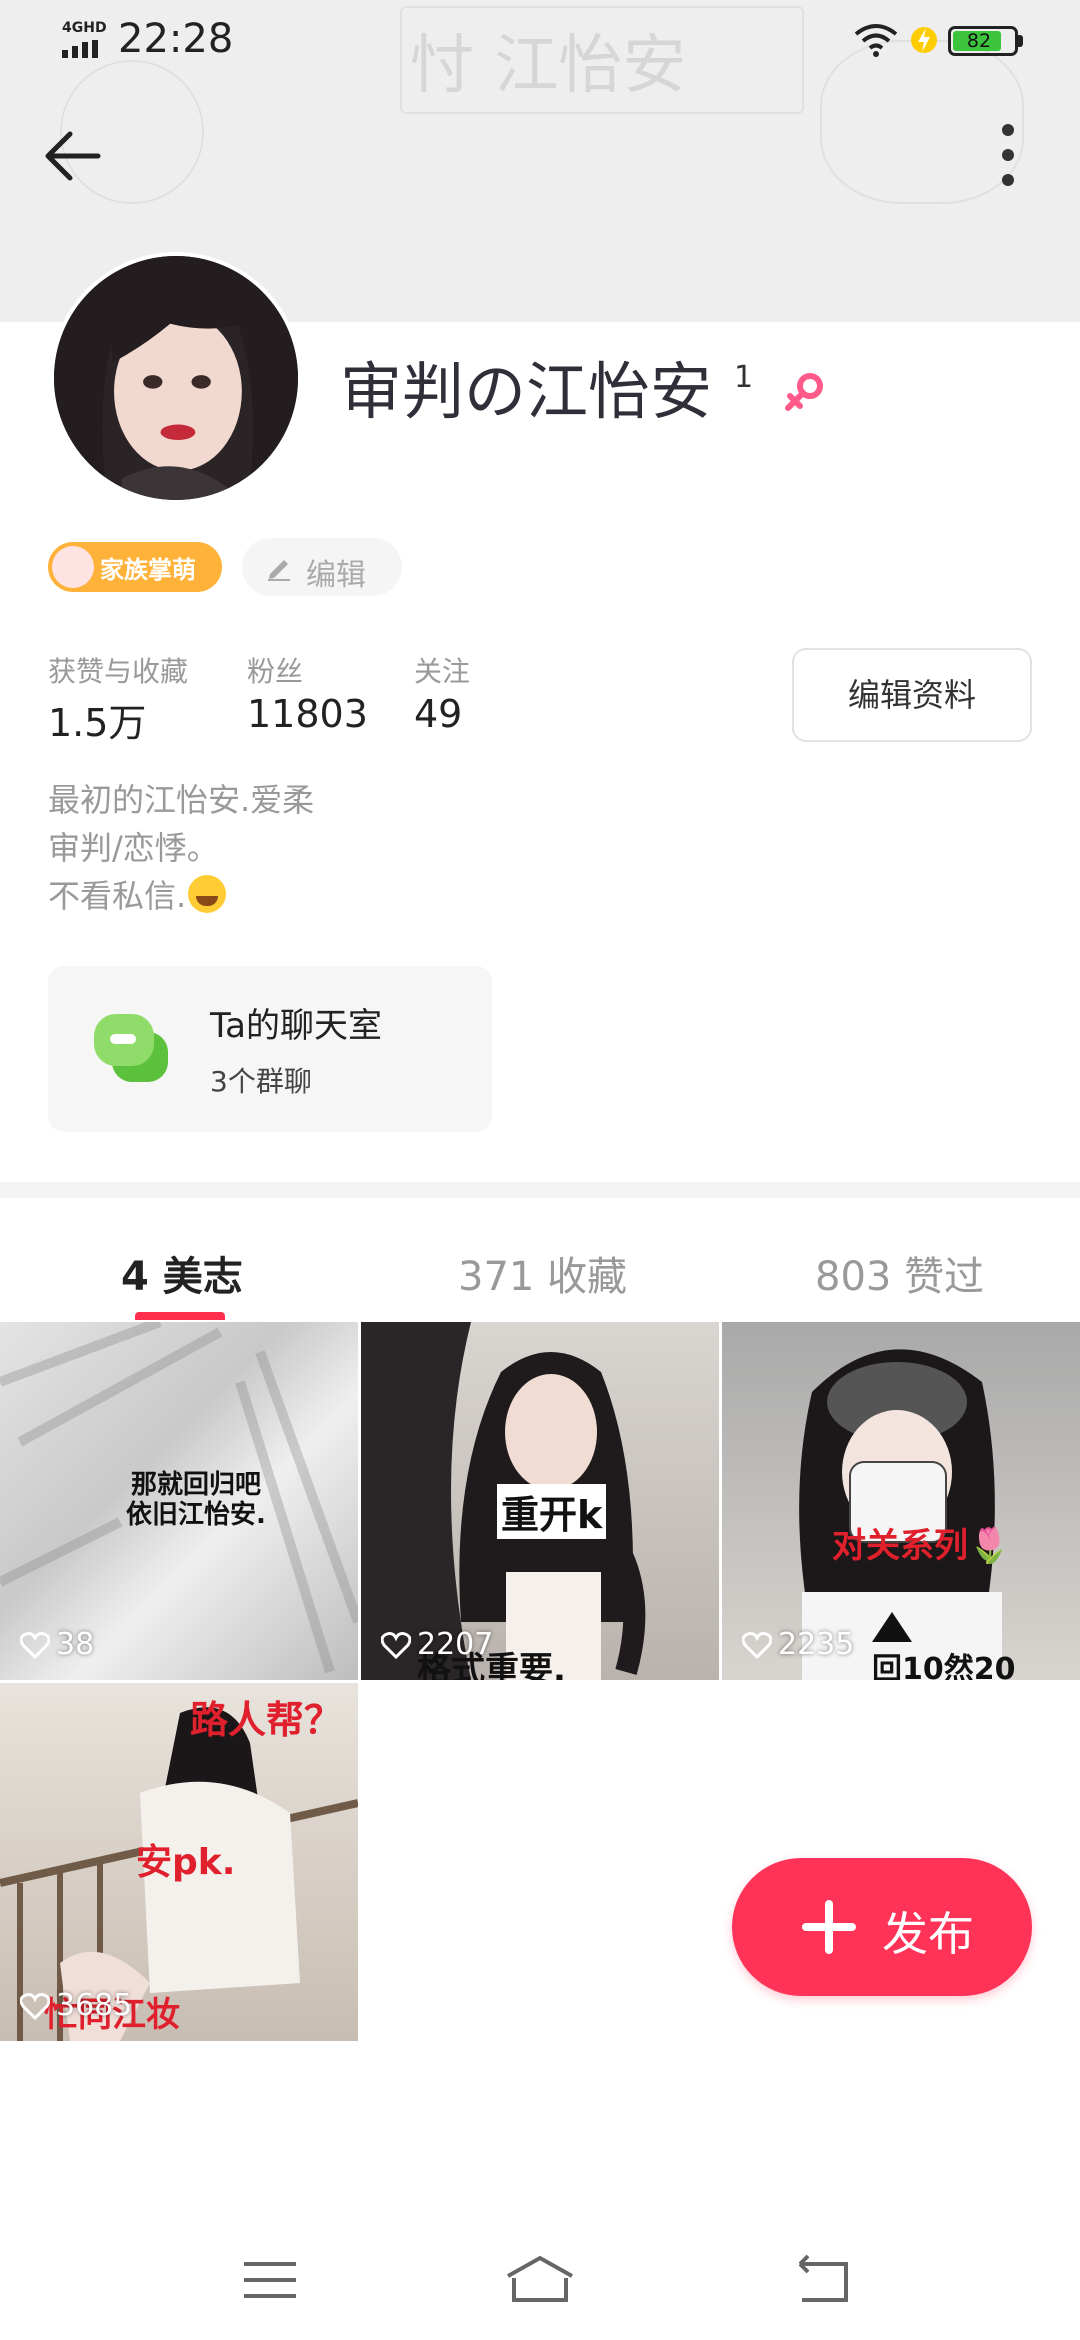 The width and height of the screenshot is (1080, 2340). I want to click on note-caption: 路人帮？, so click(266, 1720).